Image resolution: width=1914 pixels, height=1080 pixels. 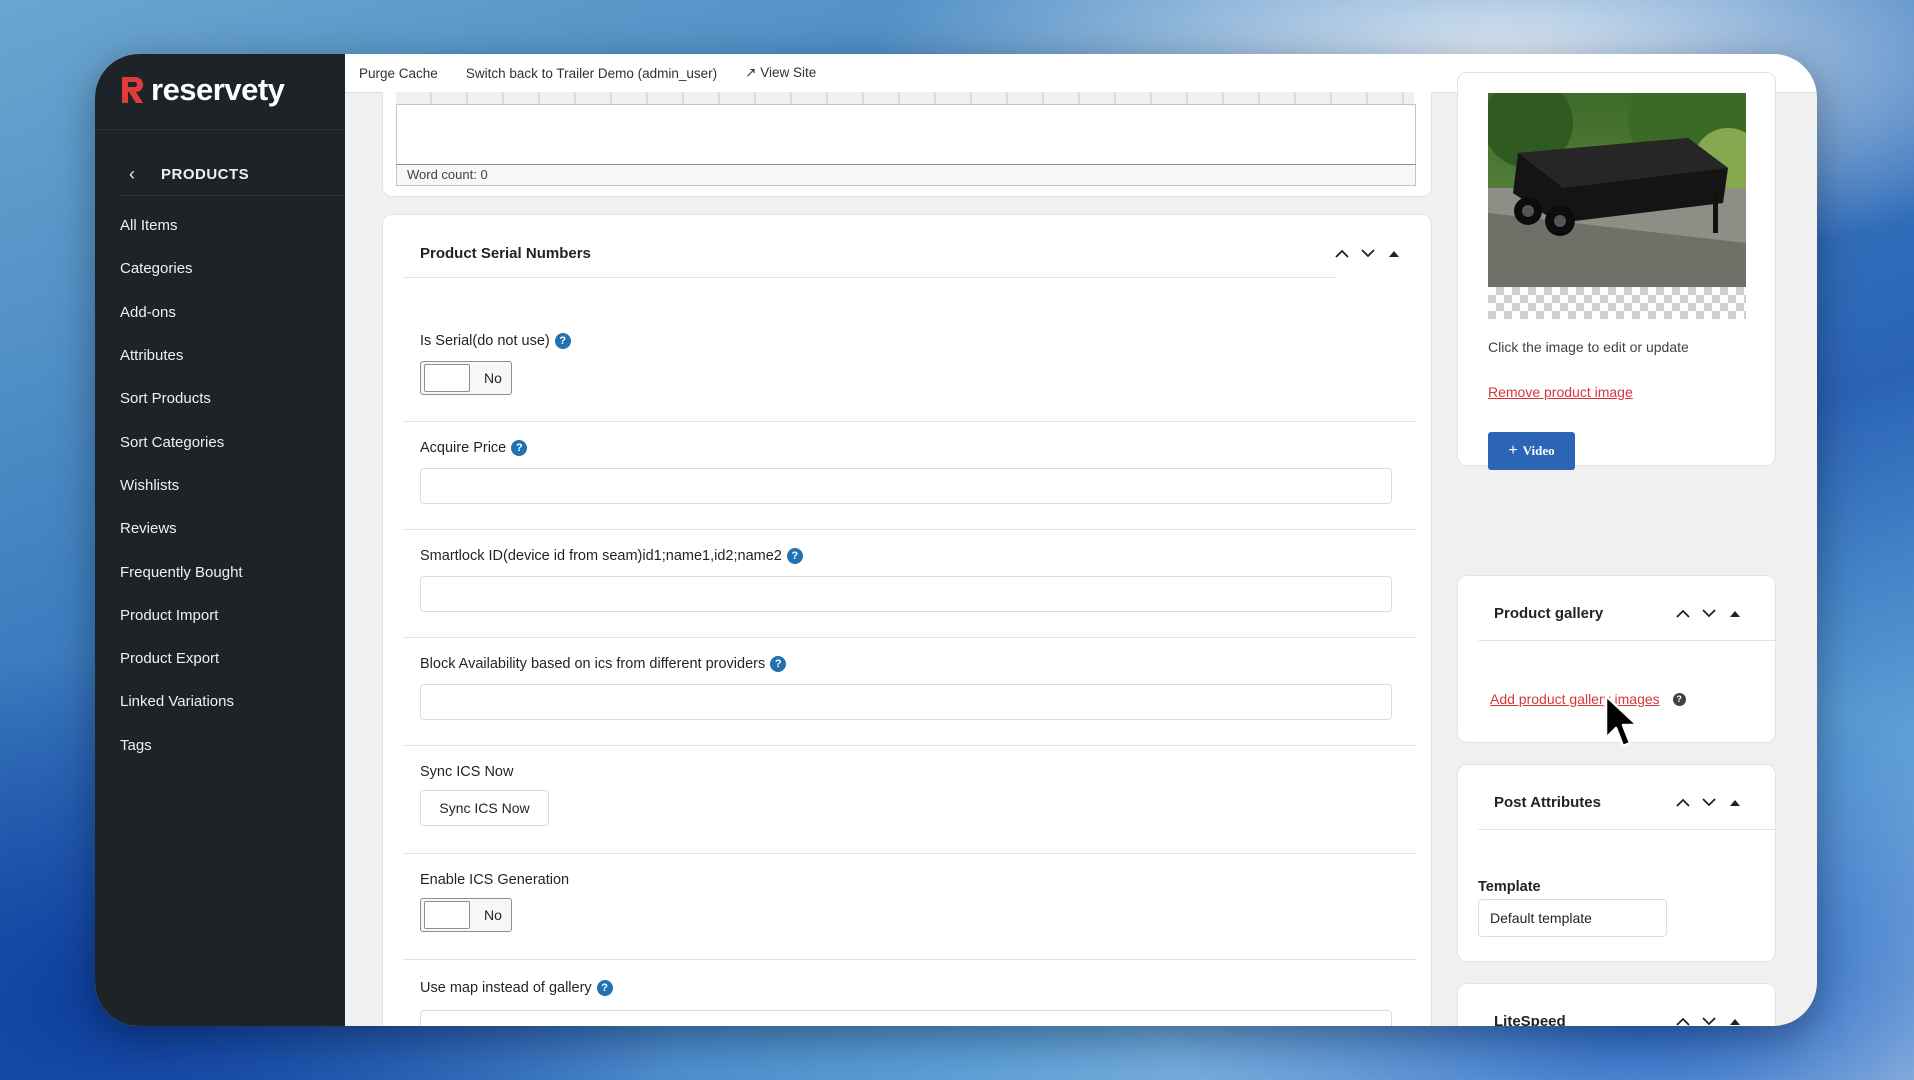 What do you see at coordinates (1617, 303) in the screenshot?
I see `transparency-strip` at bounding box center [1617, 303].